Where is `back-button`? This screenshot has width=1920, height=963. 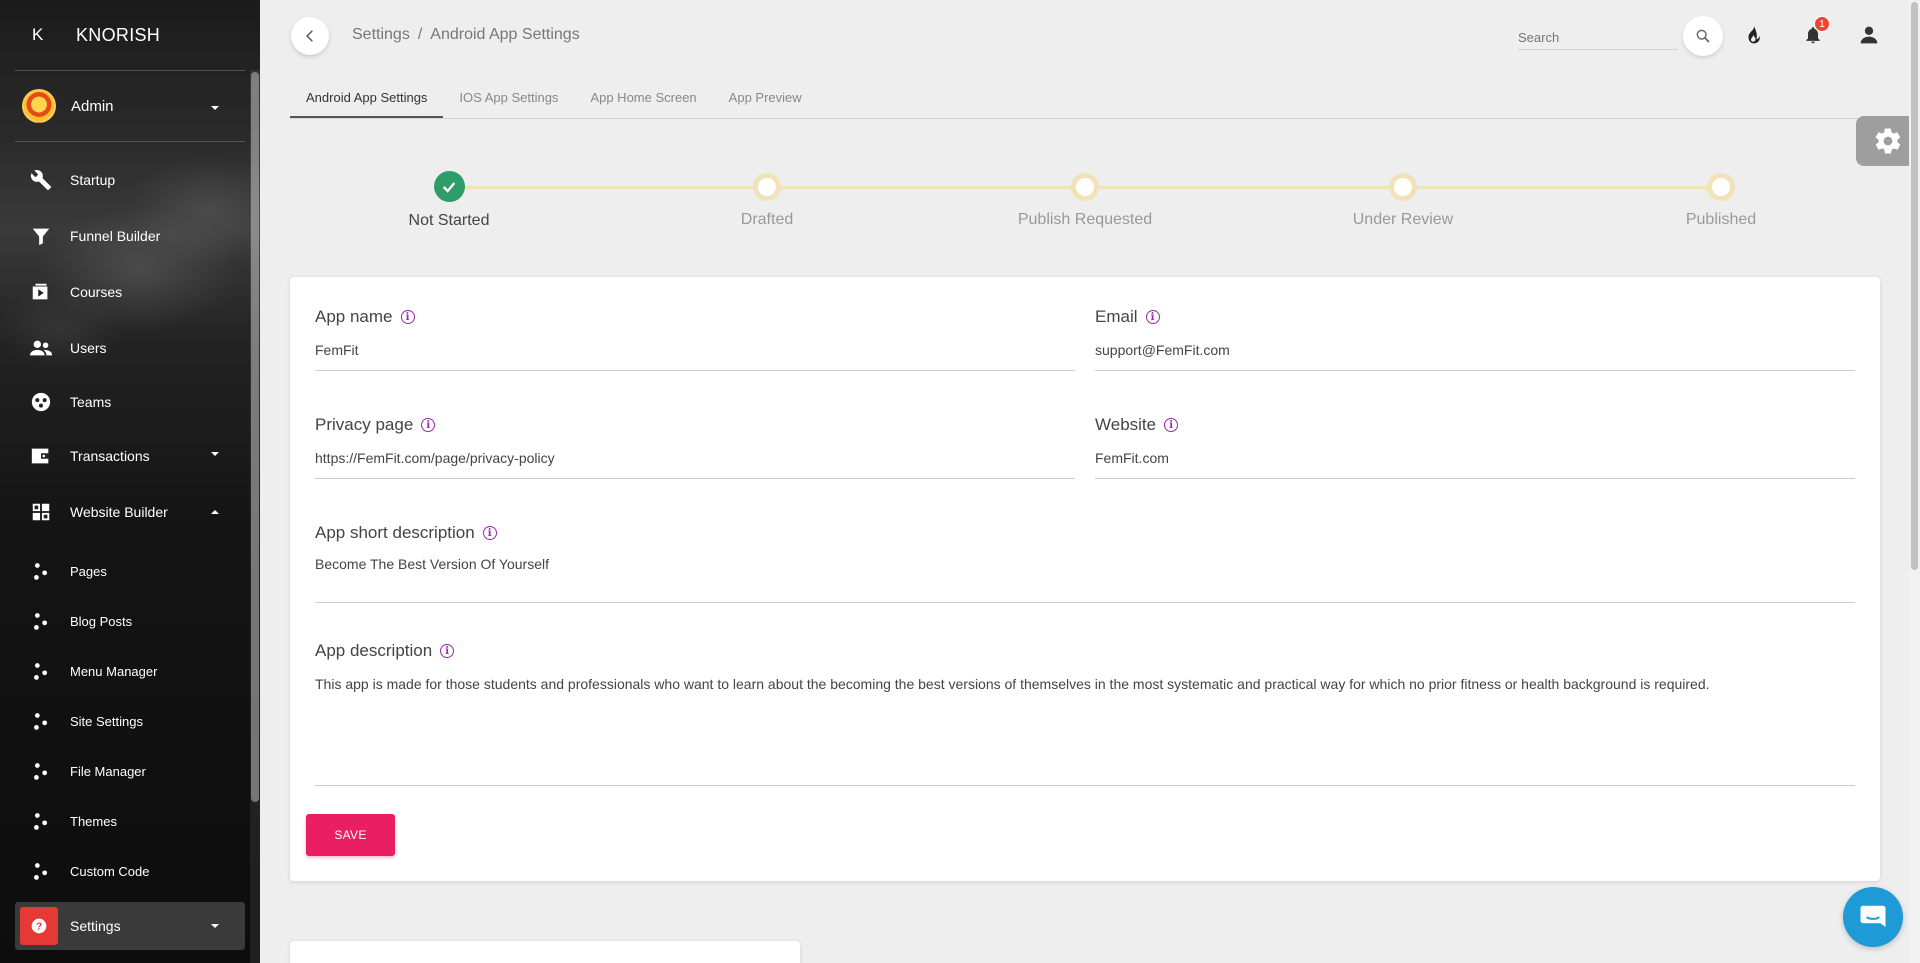
back-button is located at coordinates (310, 36).